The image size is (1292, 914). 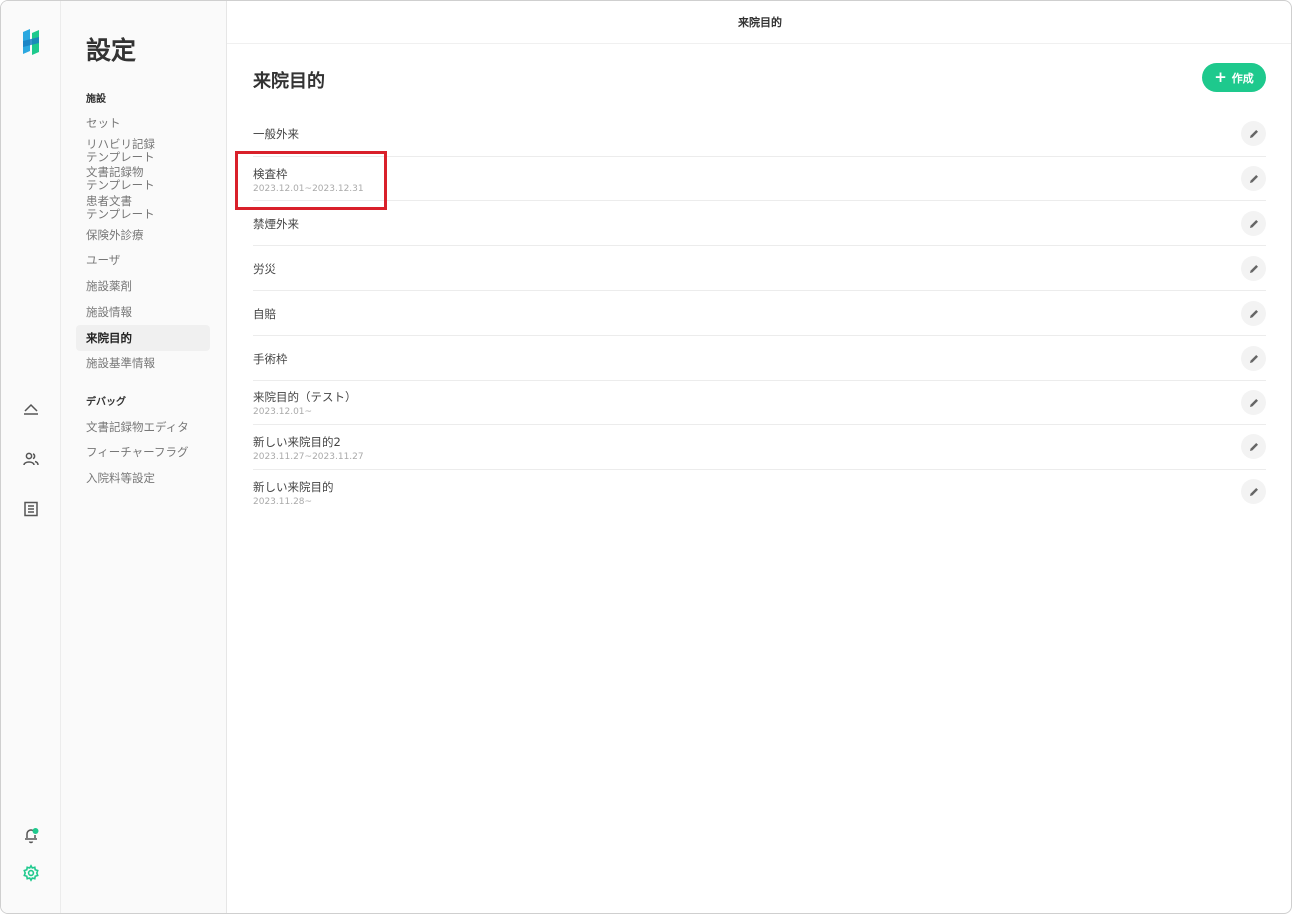 What do you see at coordinates (31, 509) in the screenshot?
I see `list-icon` at bounding box center [31, 509].